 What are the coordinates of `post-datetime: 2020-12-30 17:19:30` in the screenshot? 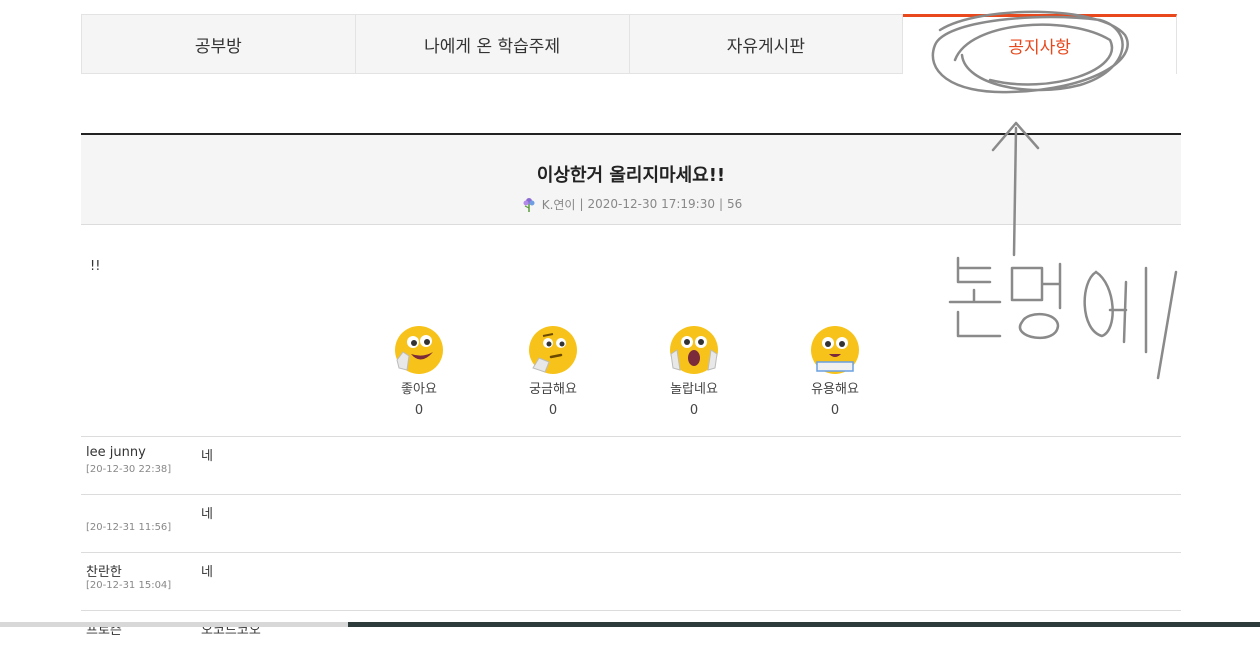 It's located at (651, 204).